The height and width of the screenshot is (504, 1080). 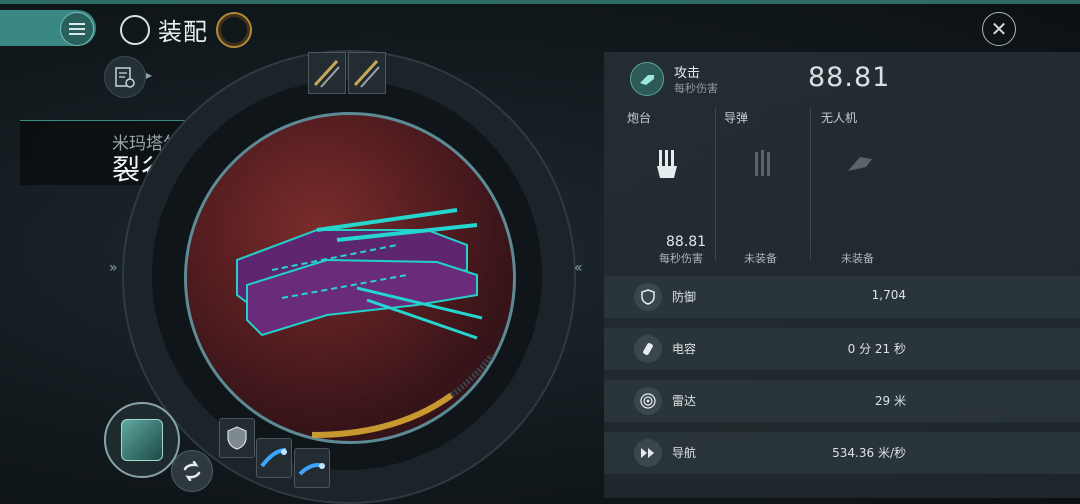 I want to click on attack-sub: 每秒伤害, so click(x=696, y=88).